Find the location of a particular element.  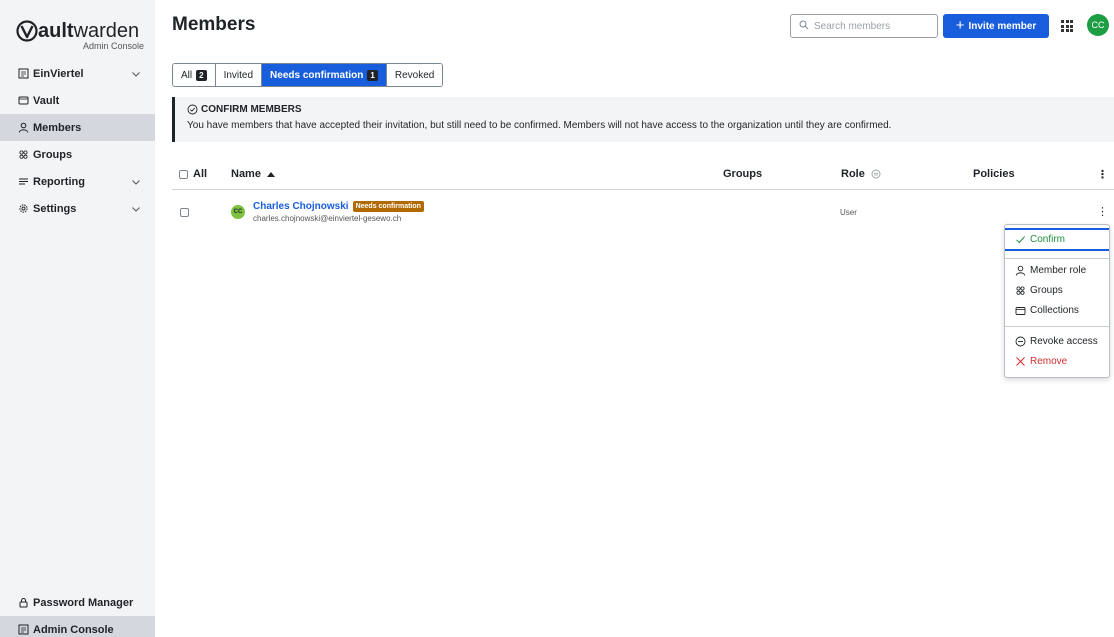

tab-count-badge: 1 is located at coordinates (372, 75).